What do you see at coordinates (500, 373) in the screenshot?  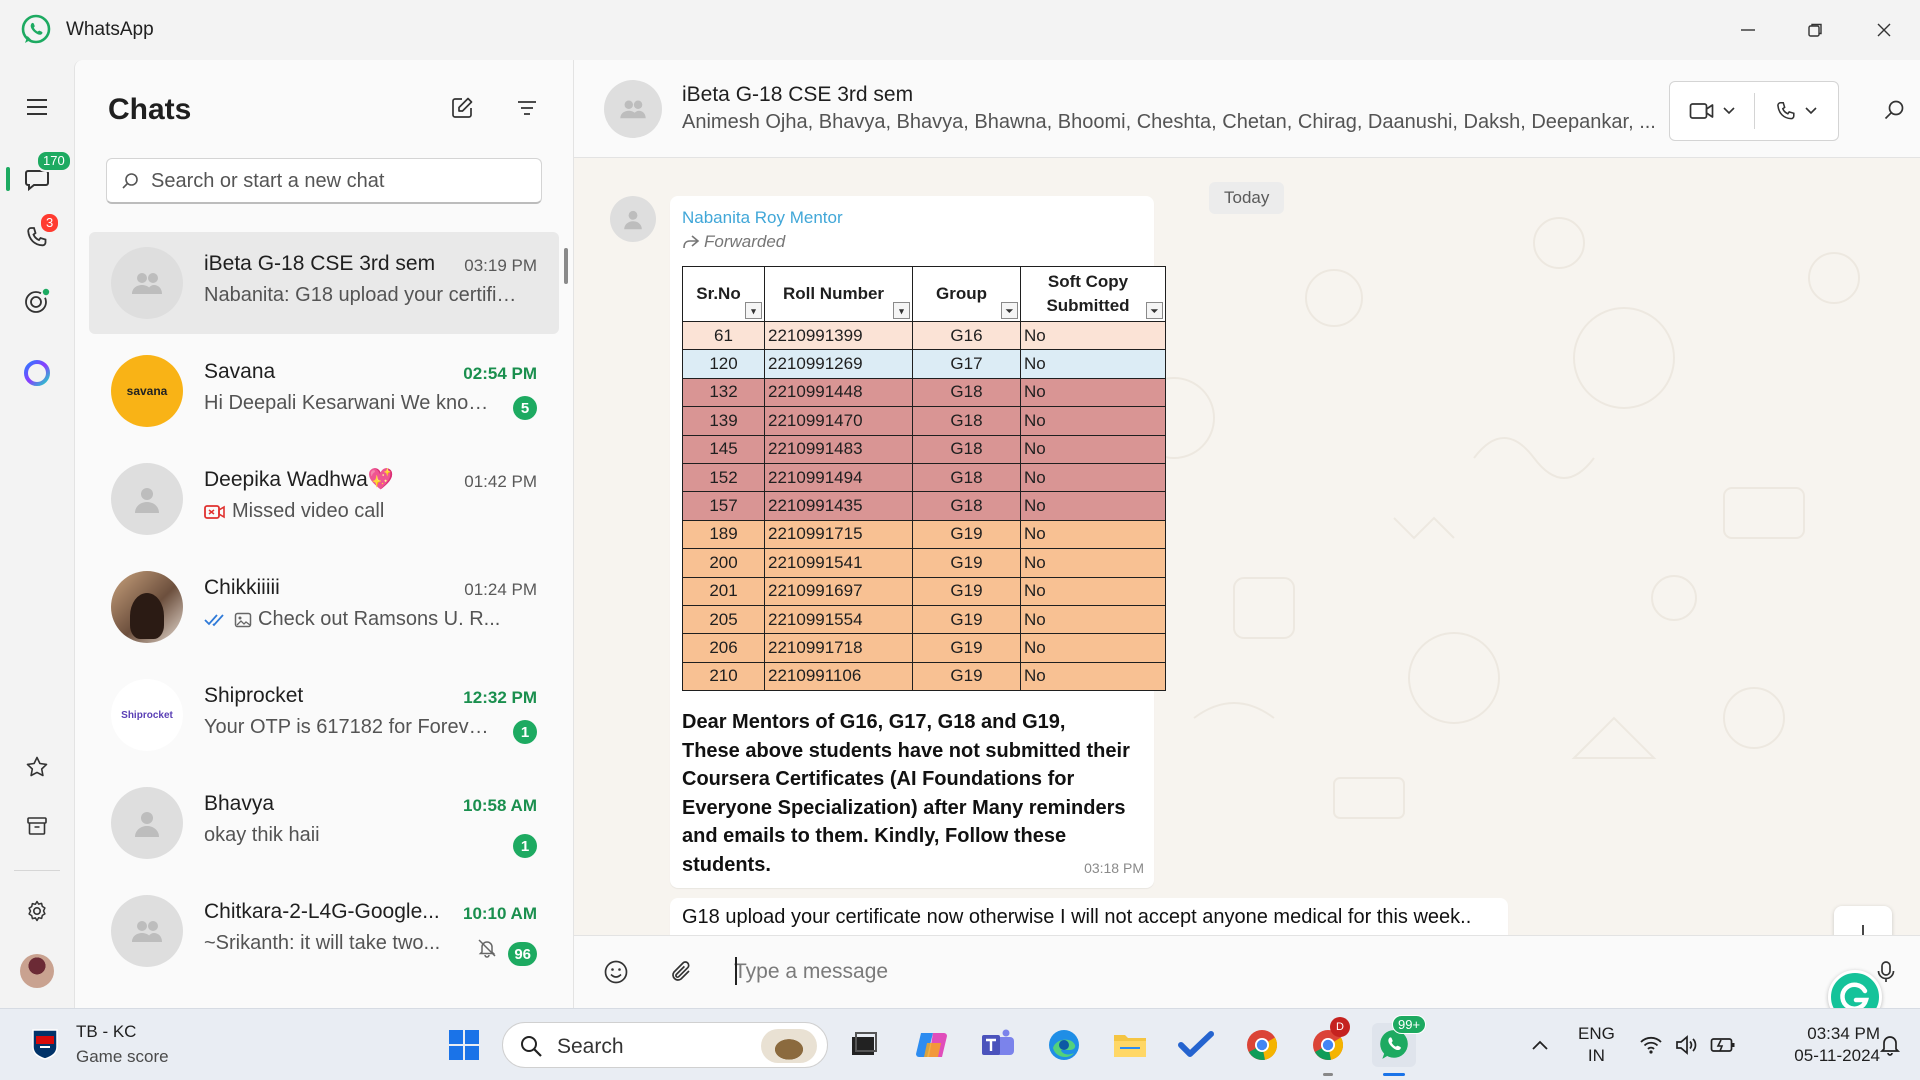 I see `chat-time: 02:54 PM` at bounding box center [500, 373].